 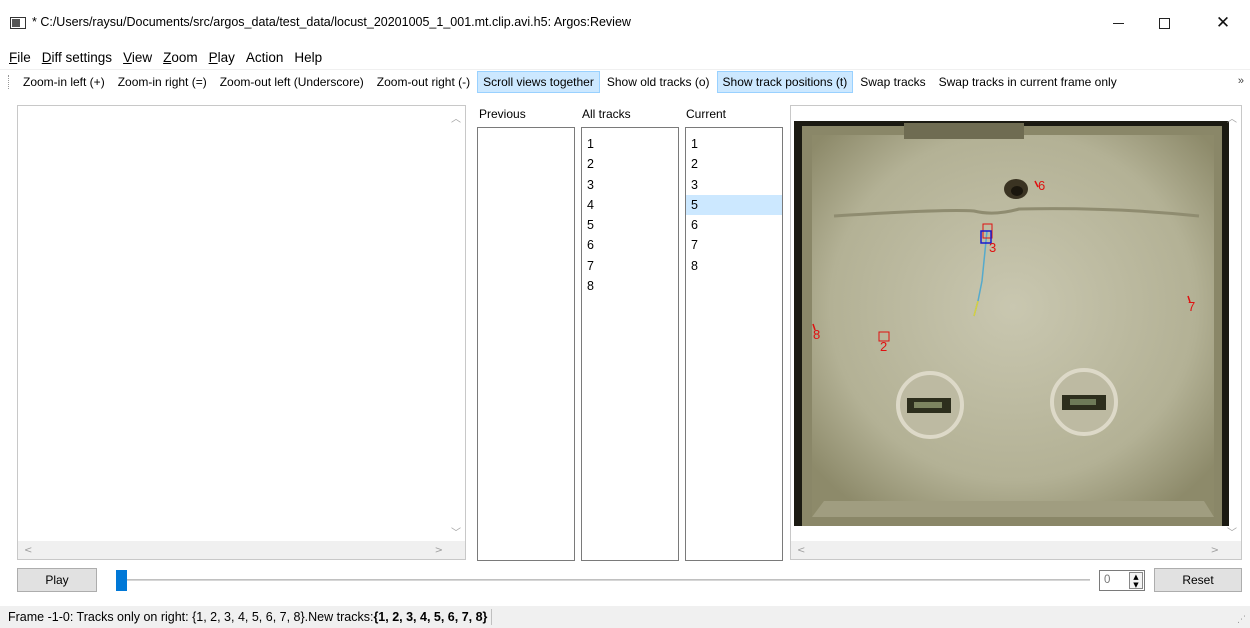 What do you see at coordinates (1191, 306) in the screenshot?
I see `track-label-7: 7` at bounding box center [1191, 306].